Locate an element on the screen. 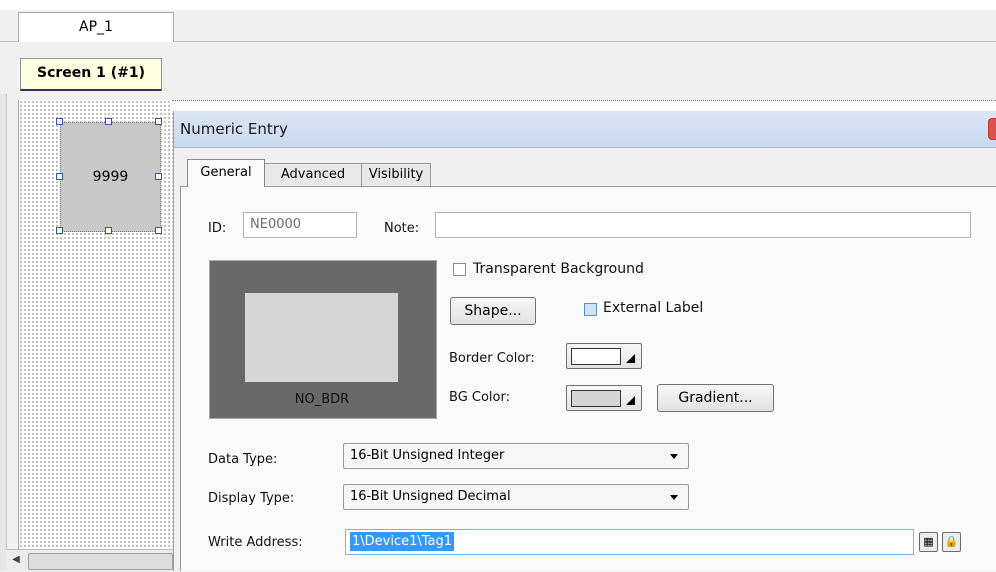 This screenshot has height=572, width=996. dialog-titlebar is located at coordinates (585, 129).